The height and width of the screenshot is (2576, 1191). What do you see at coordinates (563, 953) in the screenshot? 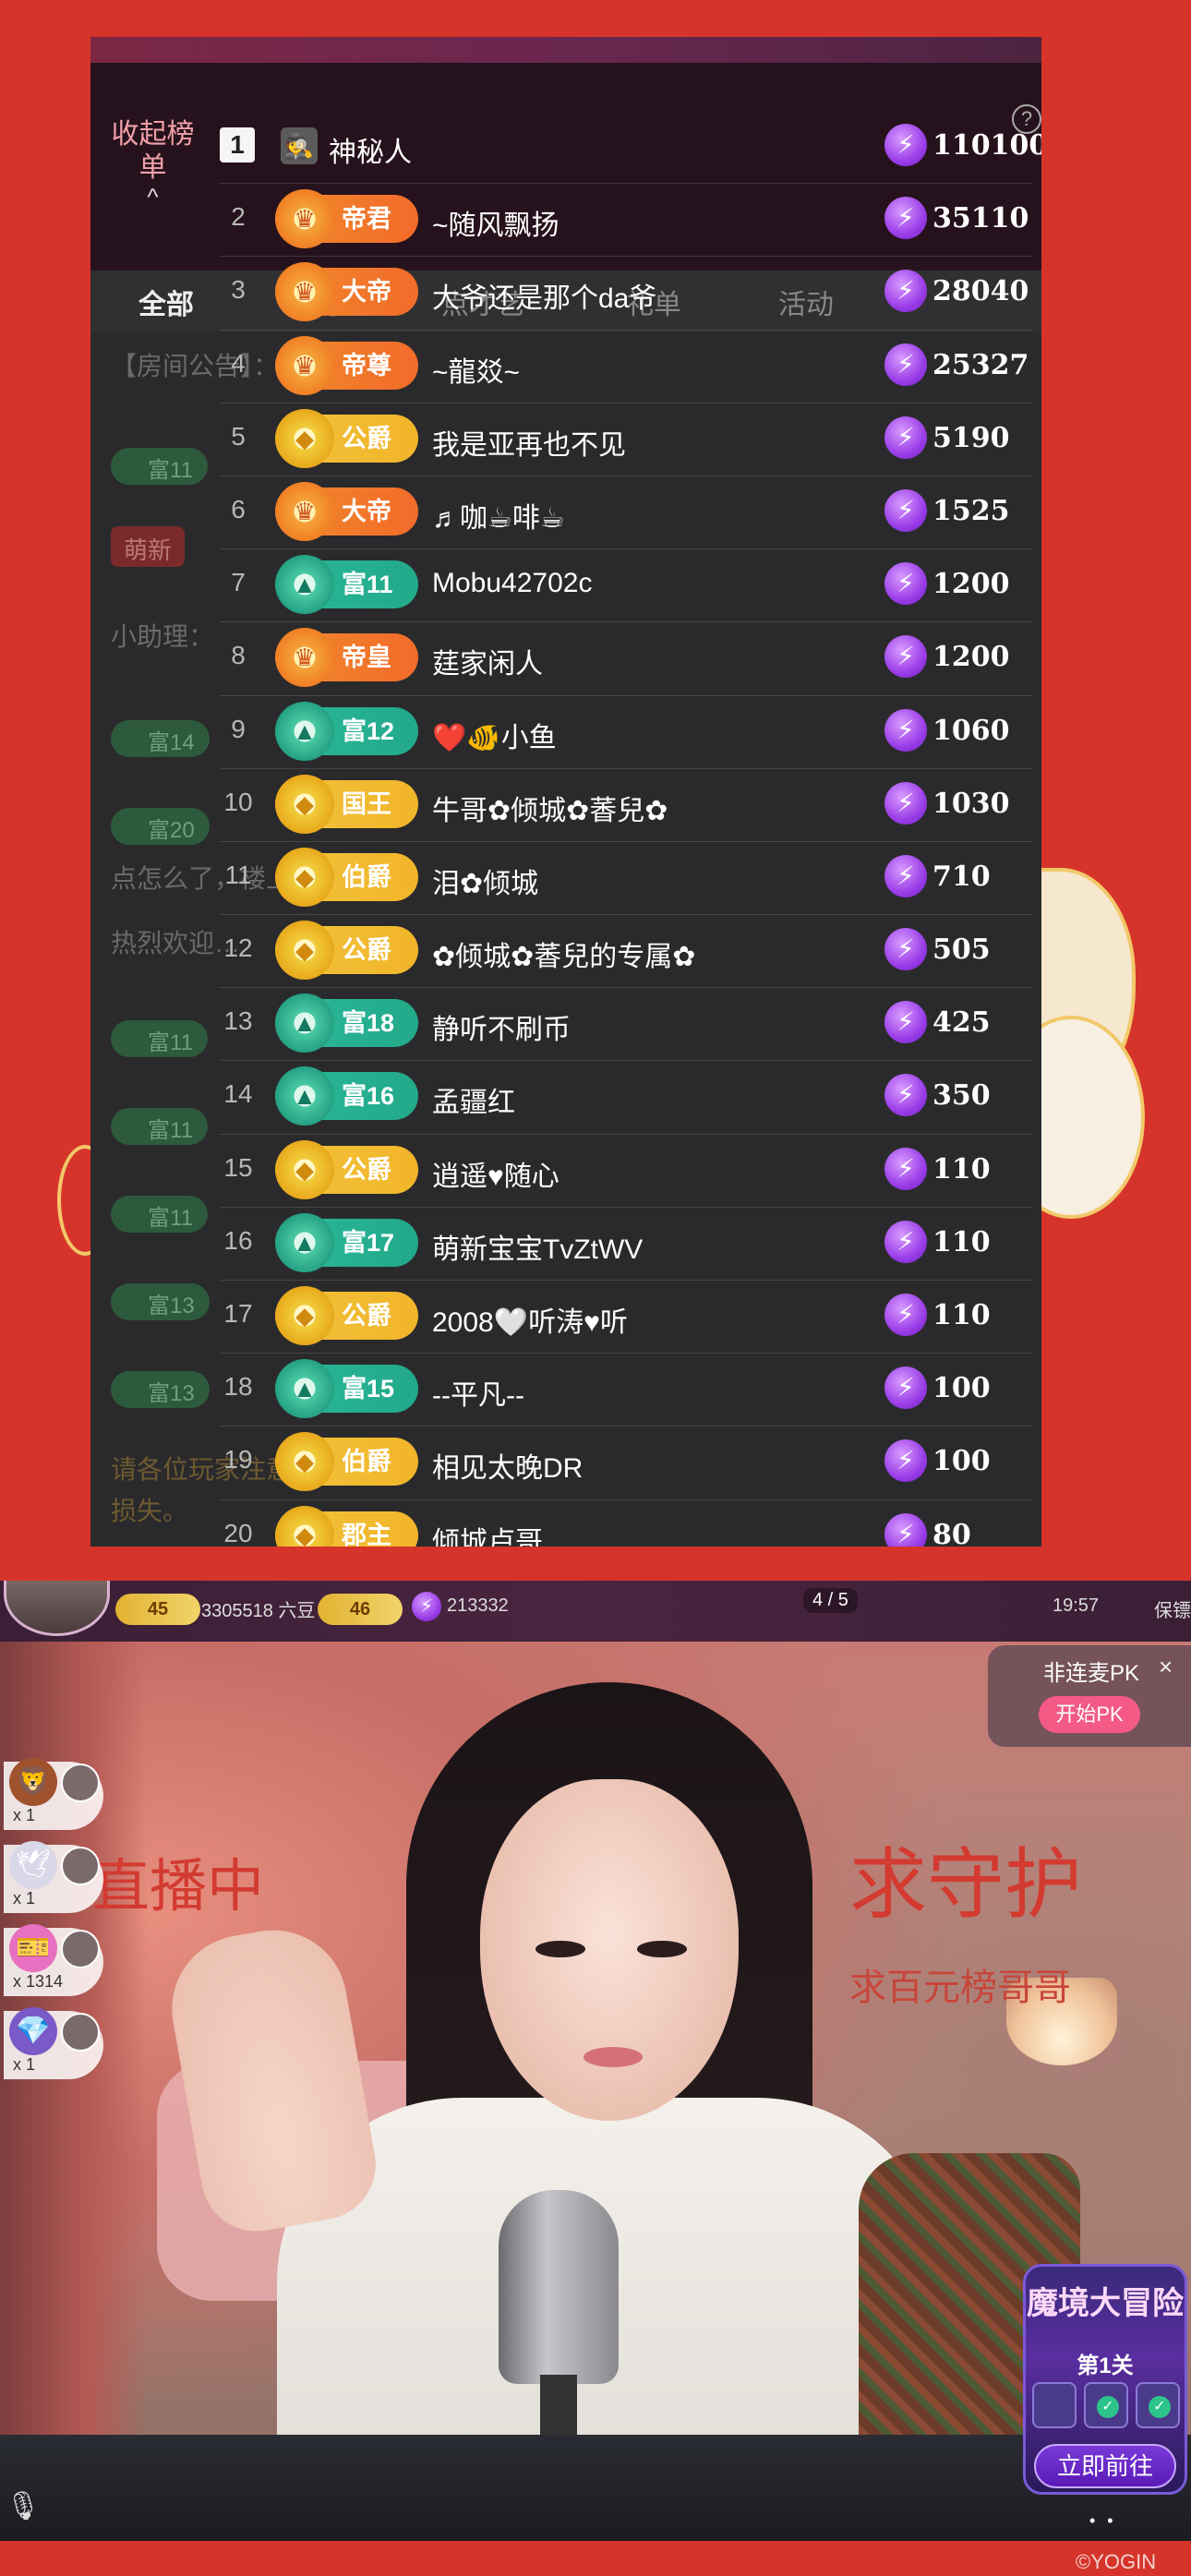
I see `user-name: ✿倾城✿萫兒的专属✿` at bounding box center [563, 953].